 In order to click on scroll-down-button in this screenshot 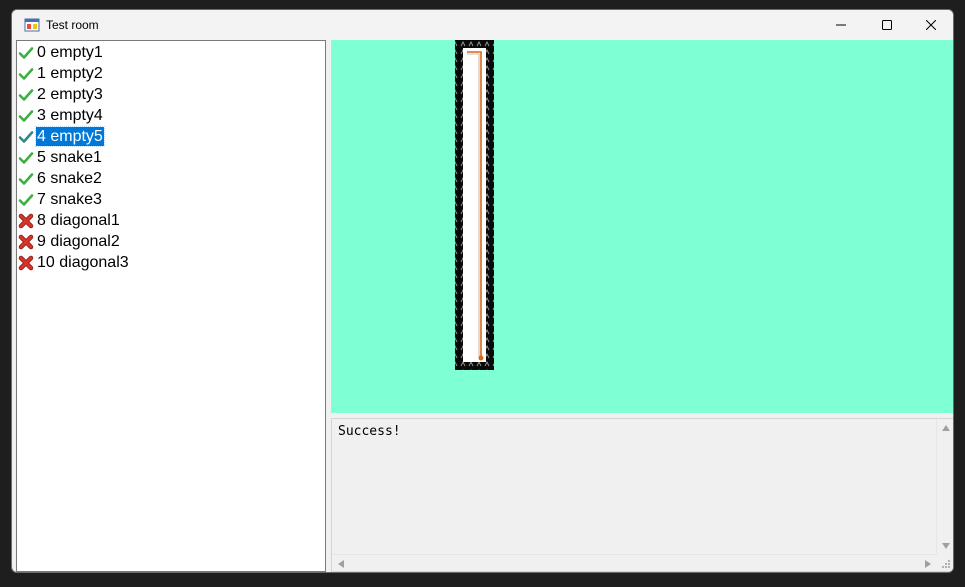, I will do `click(945, 545)`.